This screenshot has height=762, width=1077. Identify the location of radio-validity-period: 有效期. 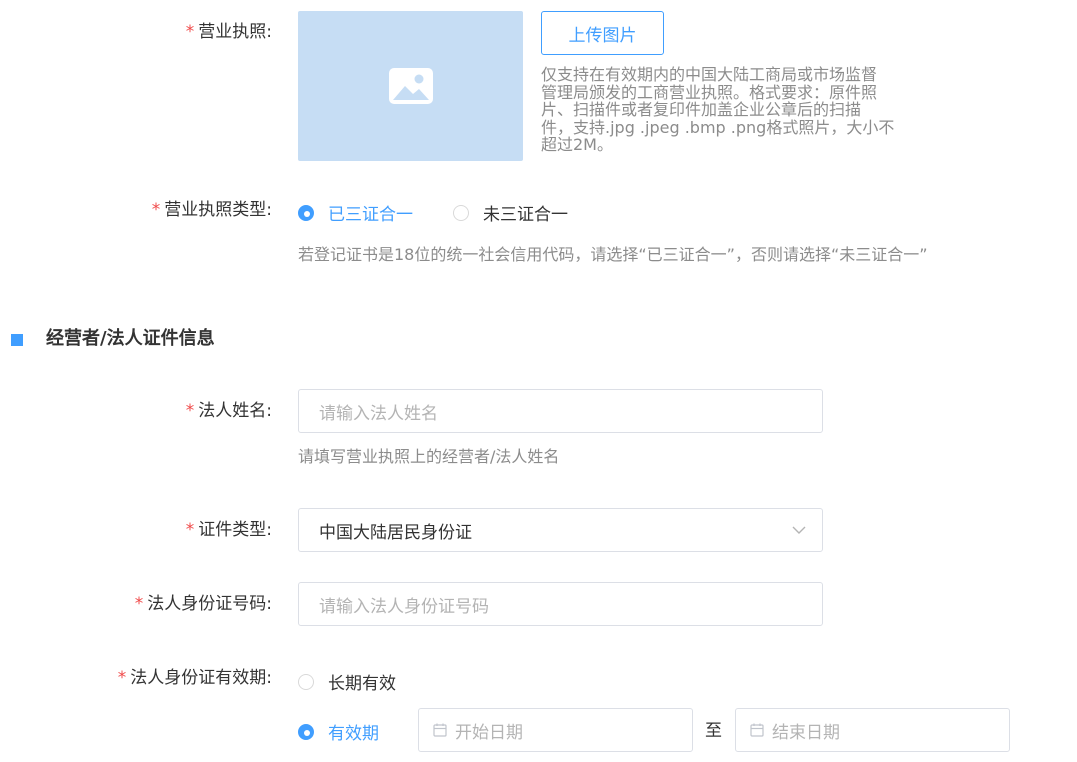
(338, 731).